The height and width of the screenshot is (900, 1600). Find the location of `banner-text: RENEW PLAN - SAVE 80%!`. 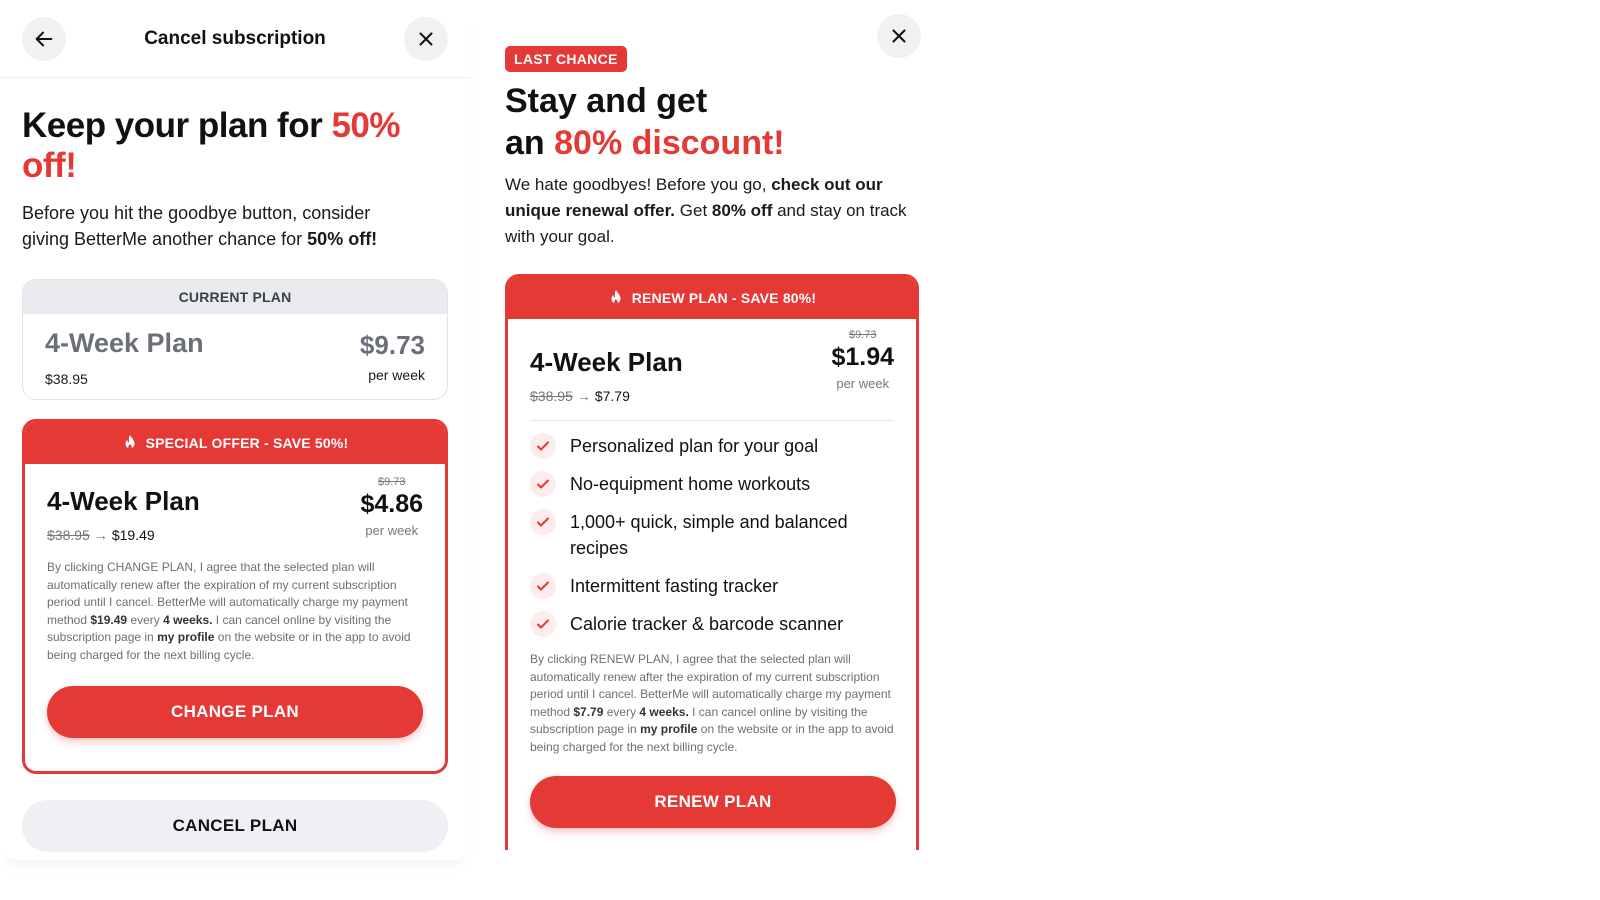

banner-text: RENEW PLAN - SAVE 80%! is located at coordinates (724, 298).